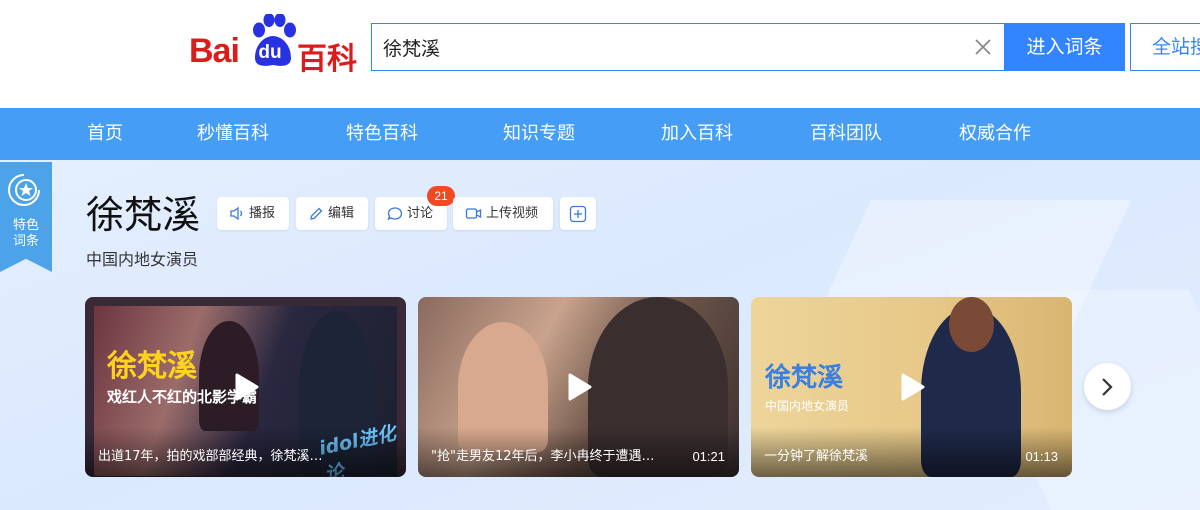 The image size is (1200, 510). Describe the element at coordinates (26, 217) in the screenshot. I see `featured-entry-badge: 特色 词条` at that location.